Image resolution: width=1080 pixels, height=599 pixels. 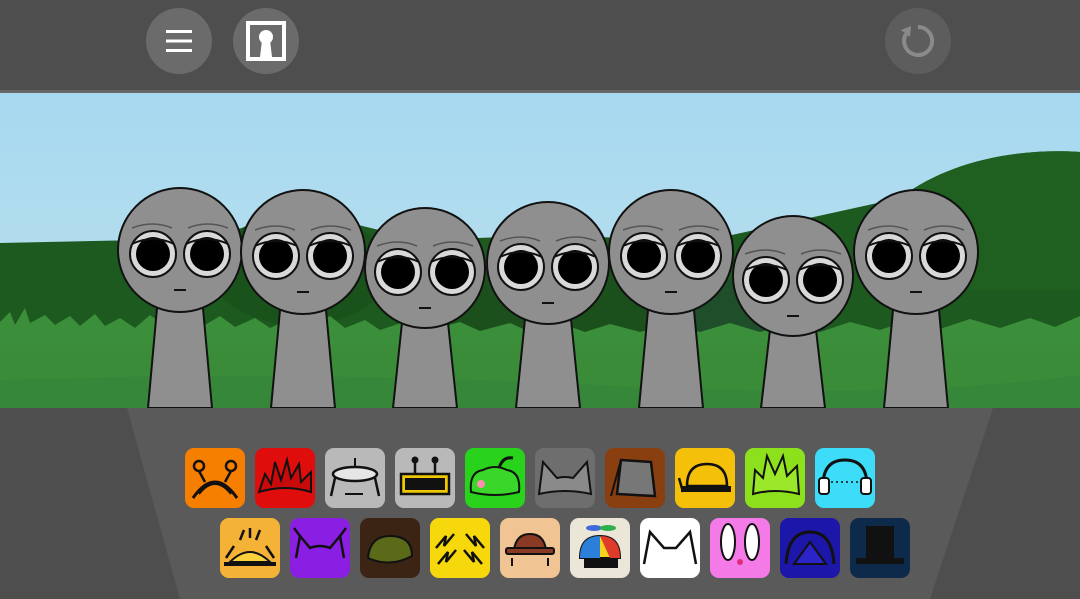 I want to click on sound-icon-lime-spiky-hair, so click(x=775, y=478).